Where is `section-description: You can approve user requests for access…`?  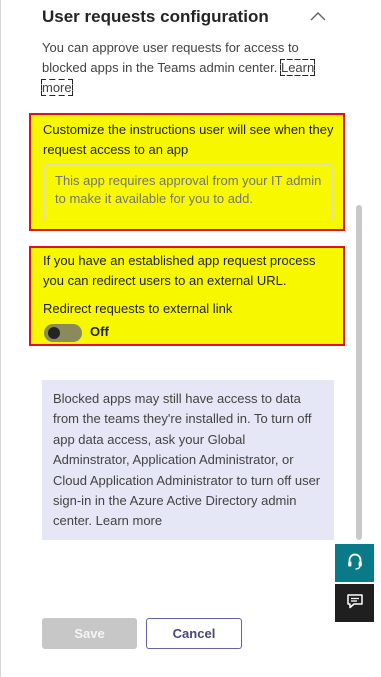
section-description: You can approve user requests for access… is located at coordinates (189, 68).